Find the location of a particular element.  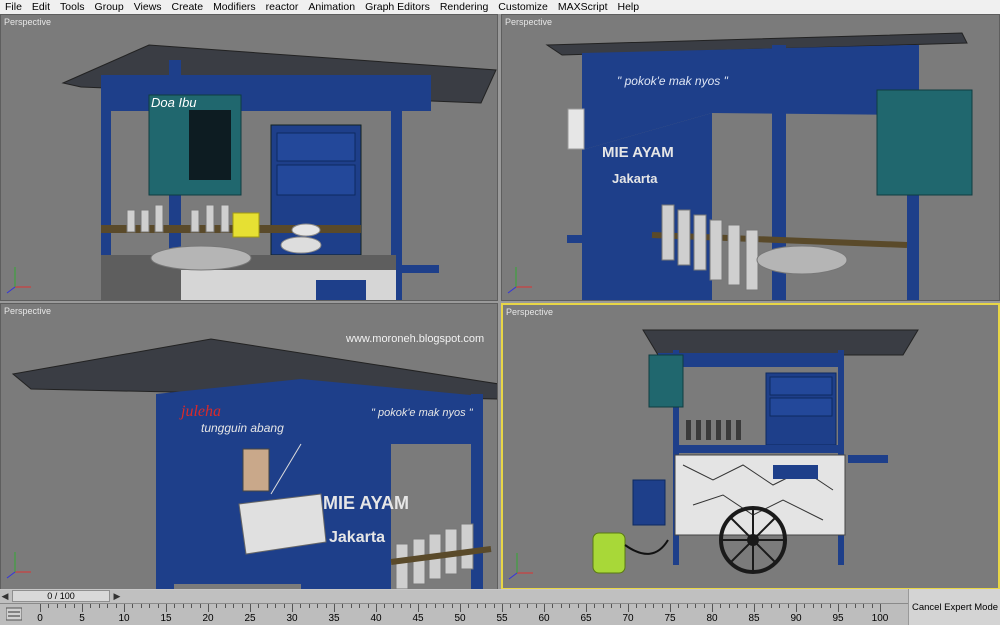

trackbar-tick-label: 90 is located at coordinates (796, 618).